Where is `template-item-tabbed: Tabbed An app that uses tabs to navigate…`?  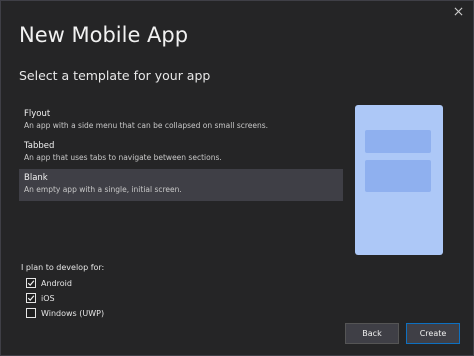 template-item-tabbed: Tabbed An app that uses tabs to navigate… is located at coordinates (181, 153).